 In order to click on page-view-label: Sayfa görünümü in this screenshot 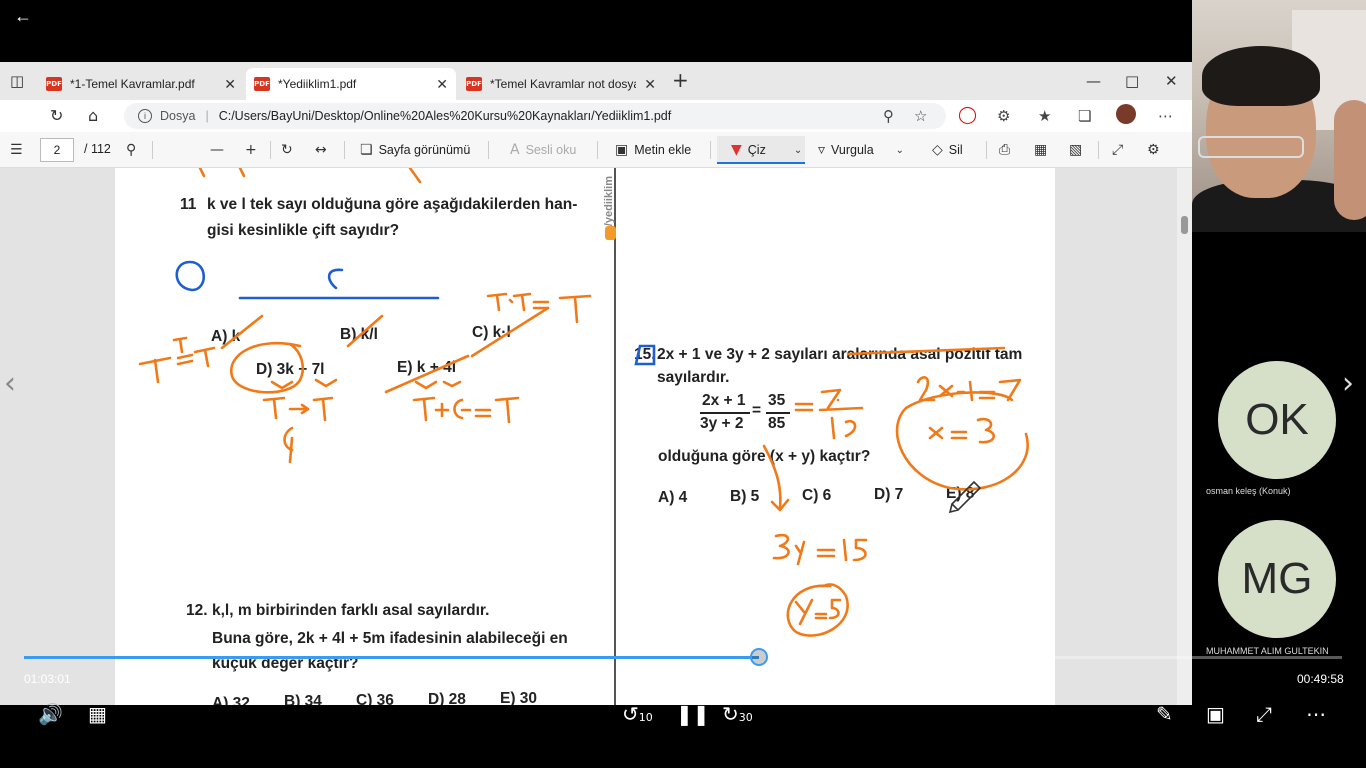, I will do `click(424, 150)`.